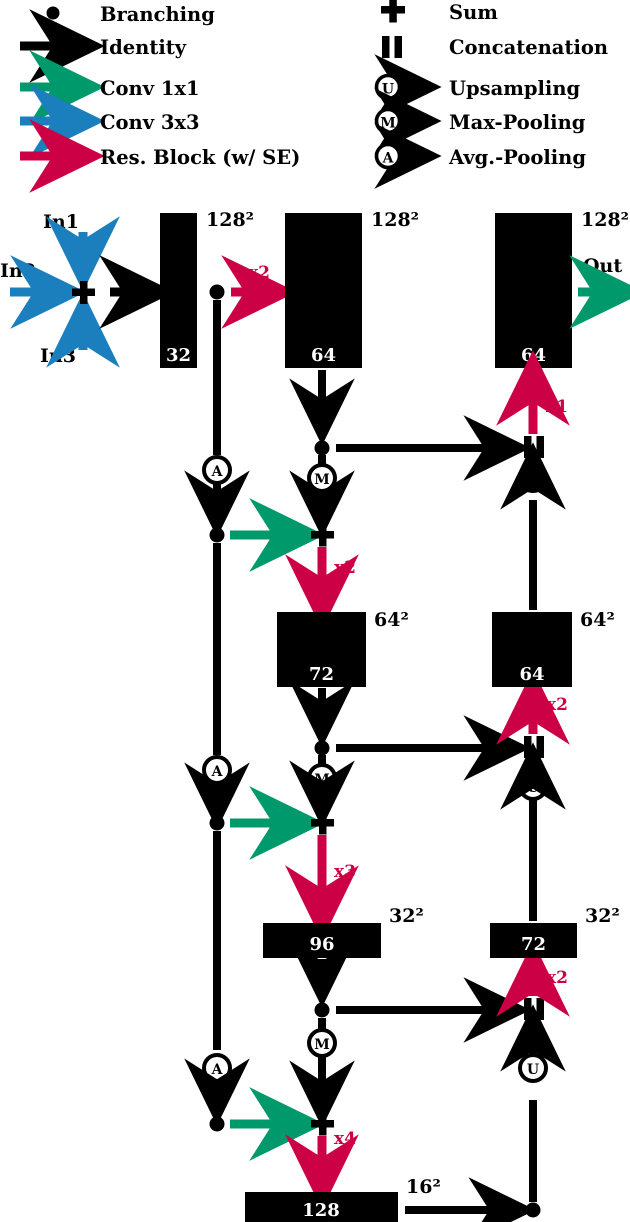  I want to click on legend-label-sum: Sum, so click(473, 12).